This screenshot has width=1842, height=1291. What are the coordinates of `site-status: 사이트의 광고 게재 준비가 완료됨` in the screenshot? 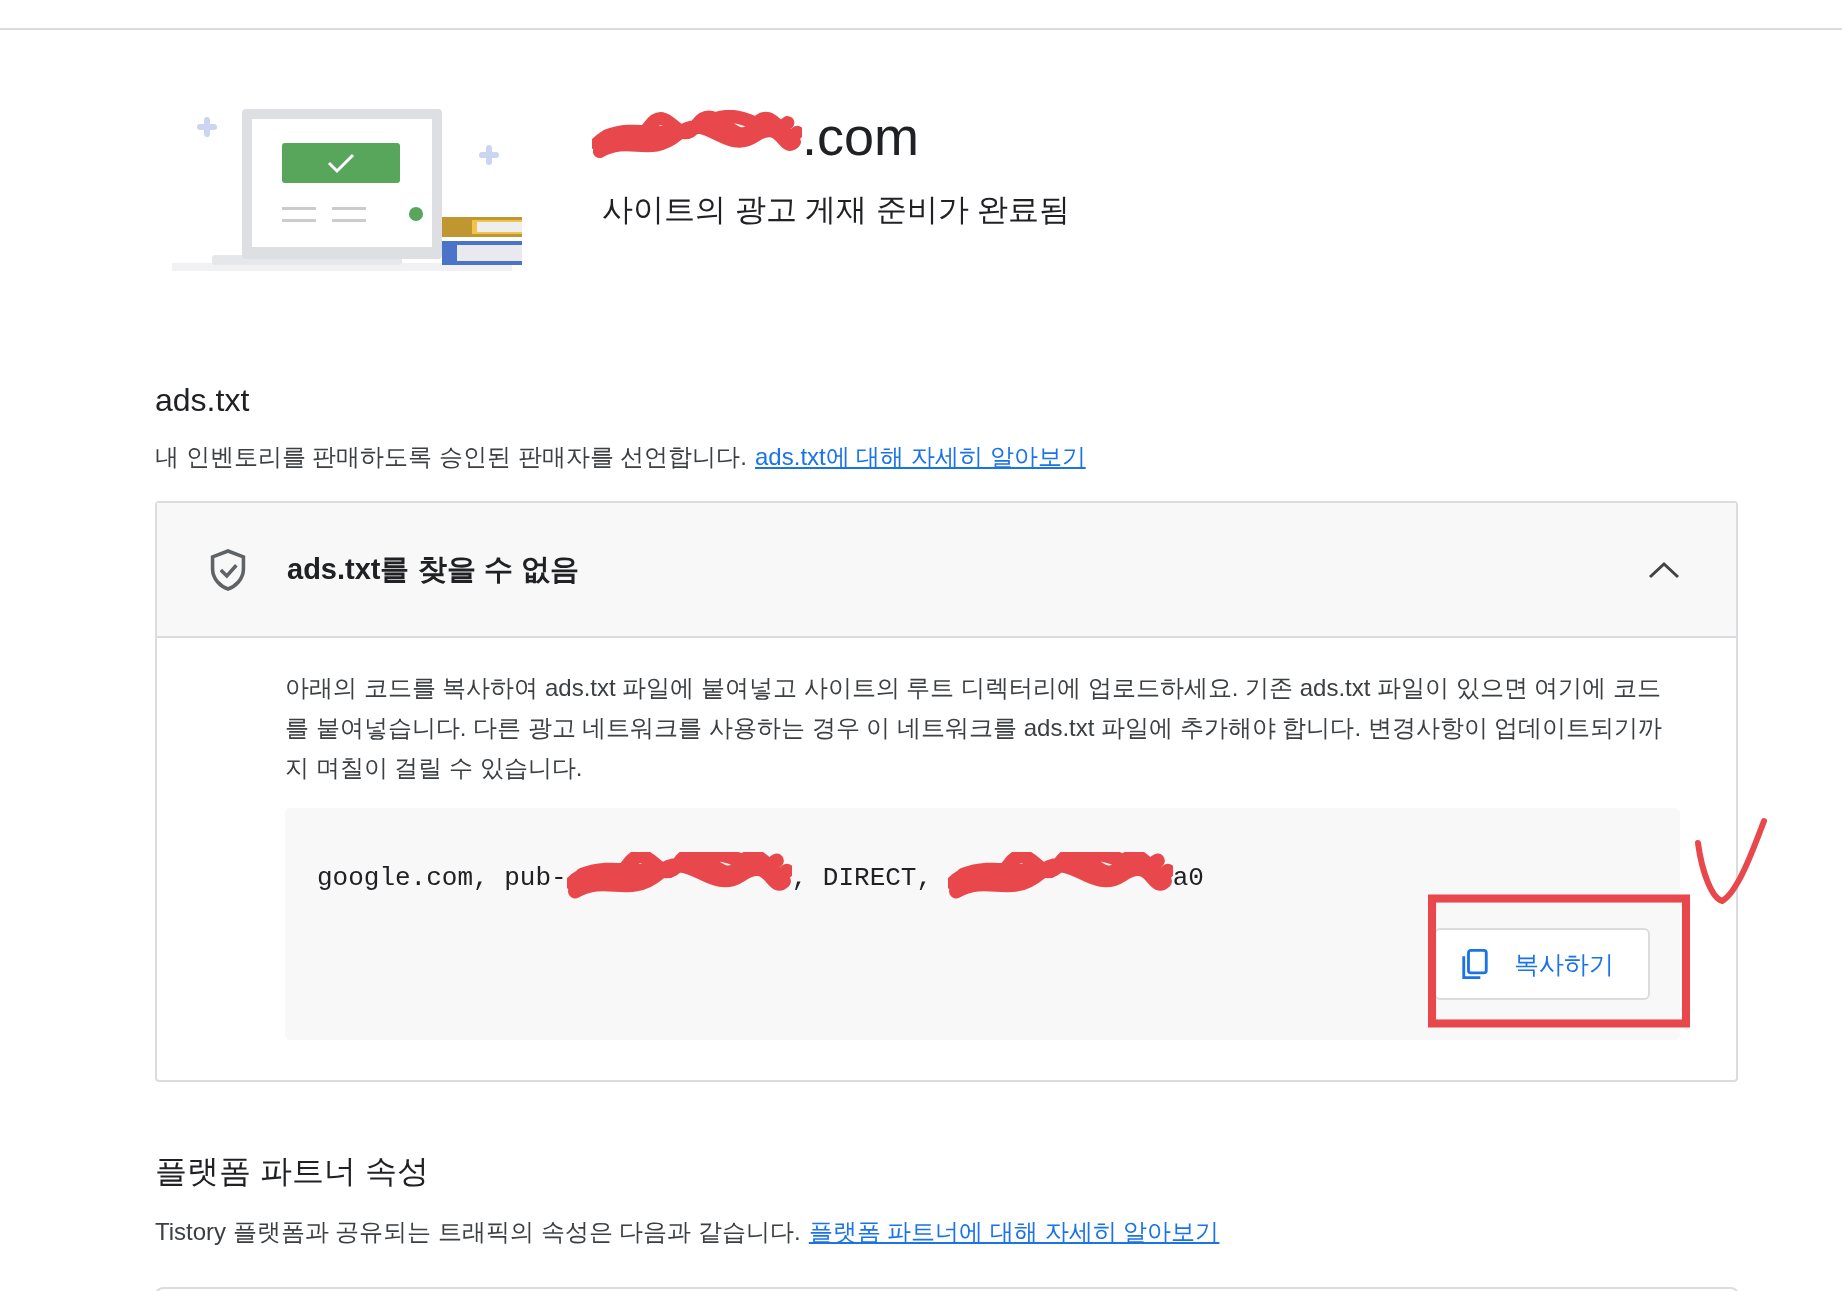 It's located at (836, 210).